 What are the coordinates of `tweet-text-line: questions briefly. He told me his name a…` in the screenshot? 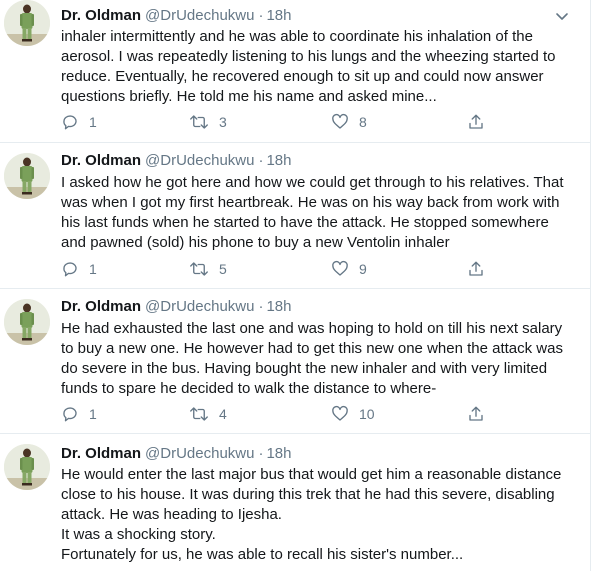 It's located at (249, 96).